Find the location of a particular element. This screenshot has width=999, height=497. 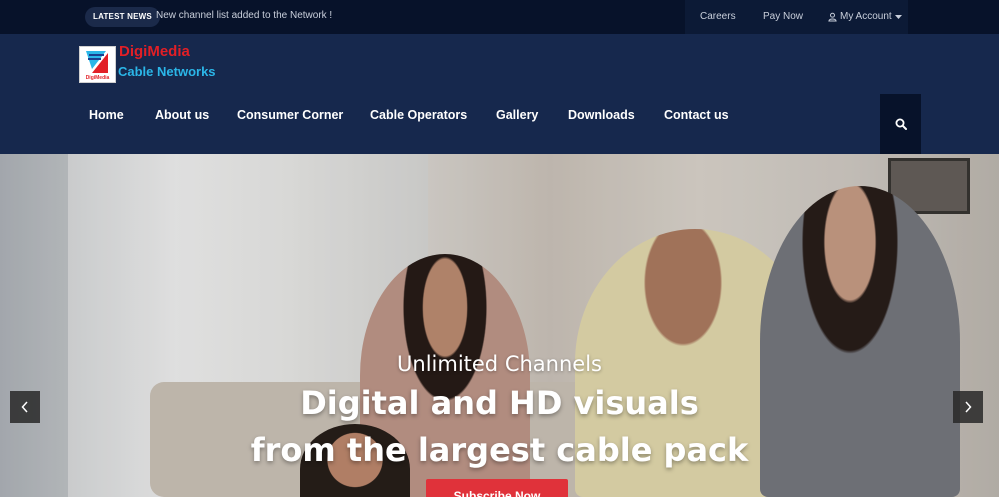

my-account-label: My Account is located at coordinates (866, 16).